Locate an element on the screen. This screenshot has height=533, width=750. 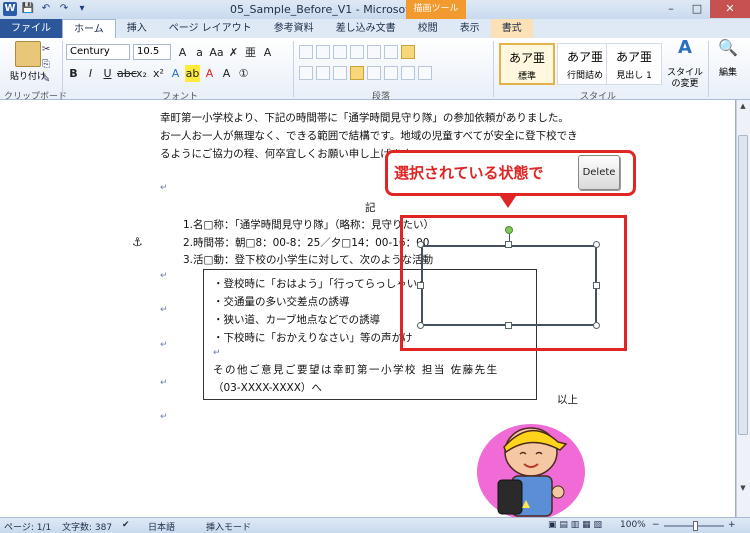
resize-handle-top-right is located at coordinates (596, 244).